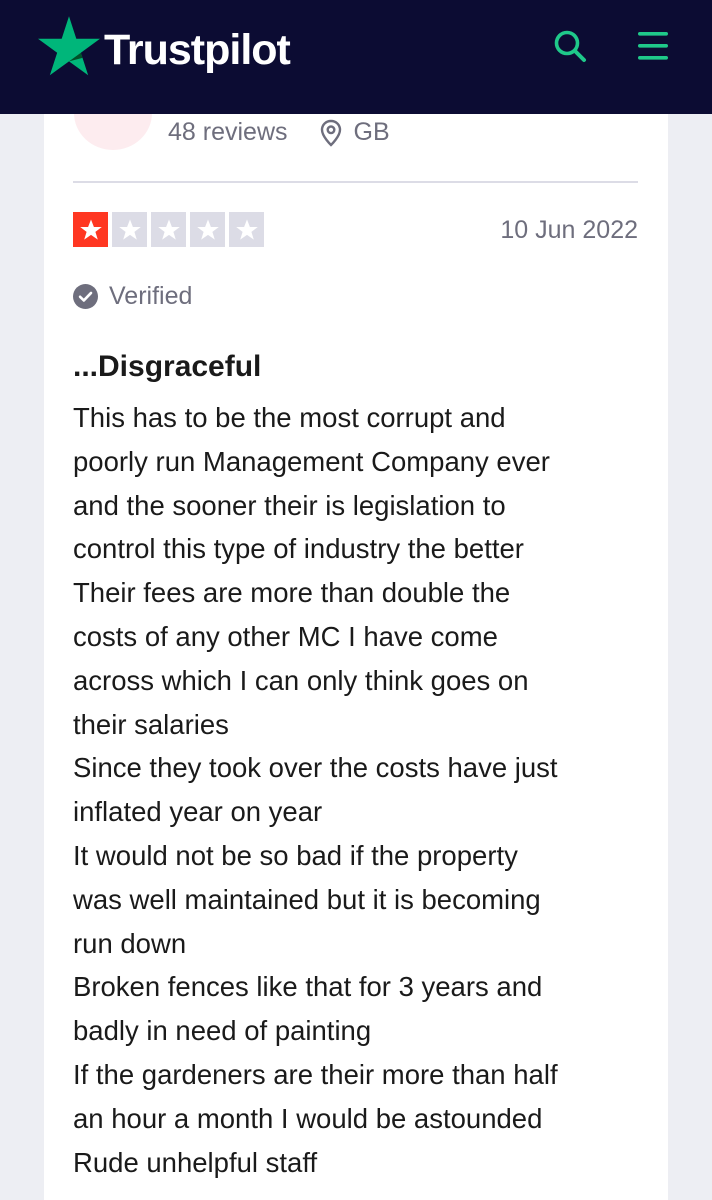 This screenshot has width=712, height=1200. I want to click on review-text-line: This has to be the most corrupt and, so click(289, 417).